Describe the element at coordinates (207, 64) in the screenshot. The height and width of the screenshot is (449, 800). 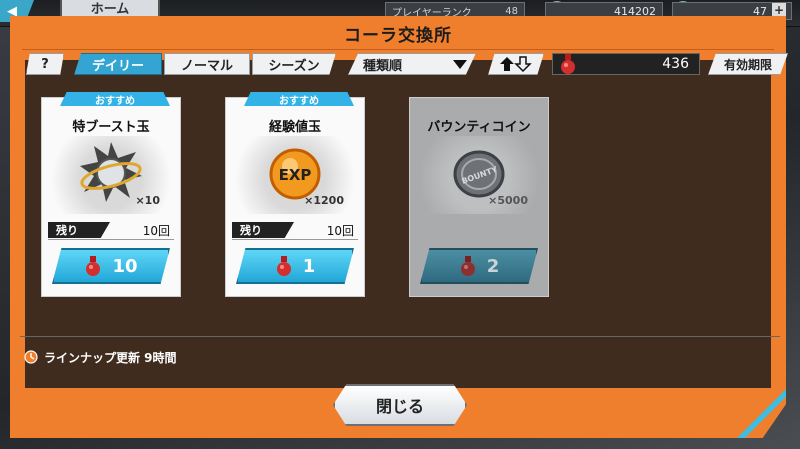
I see `tab-normal: ノーマル` at that location.